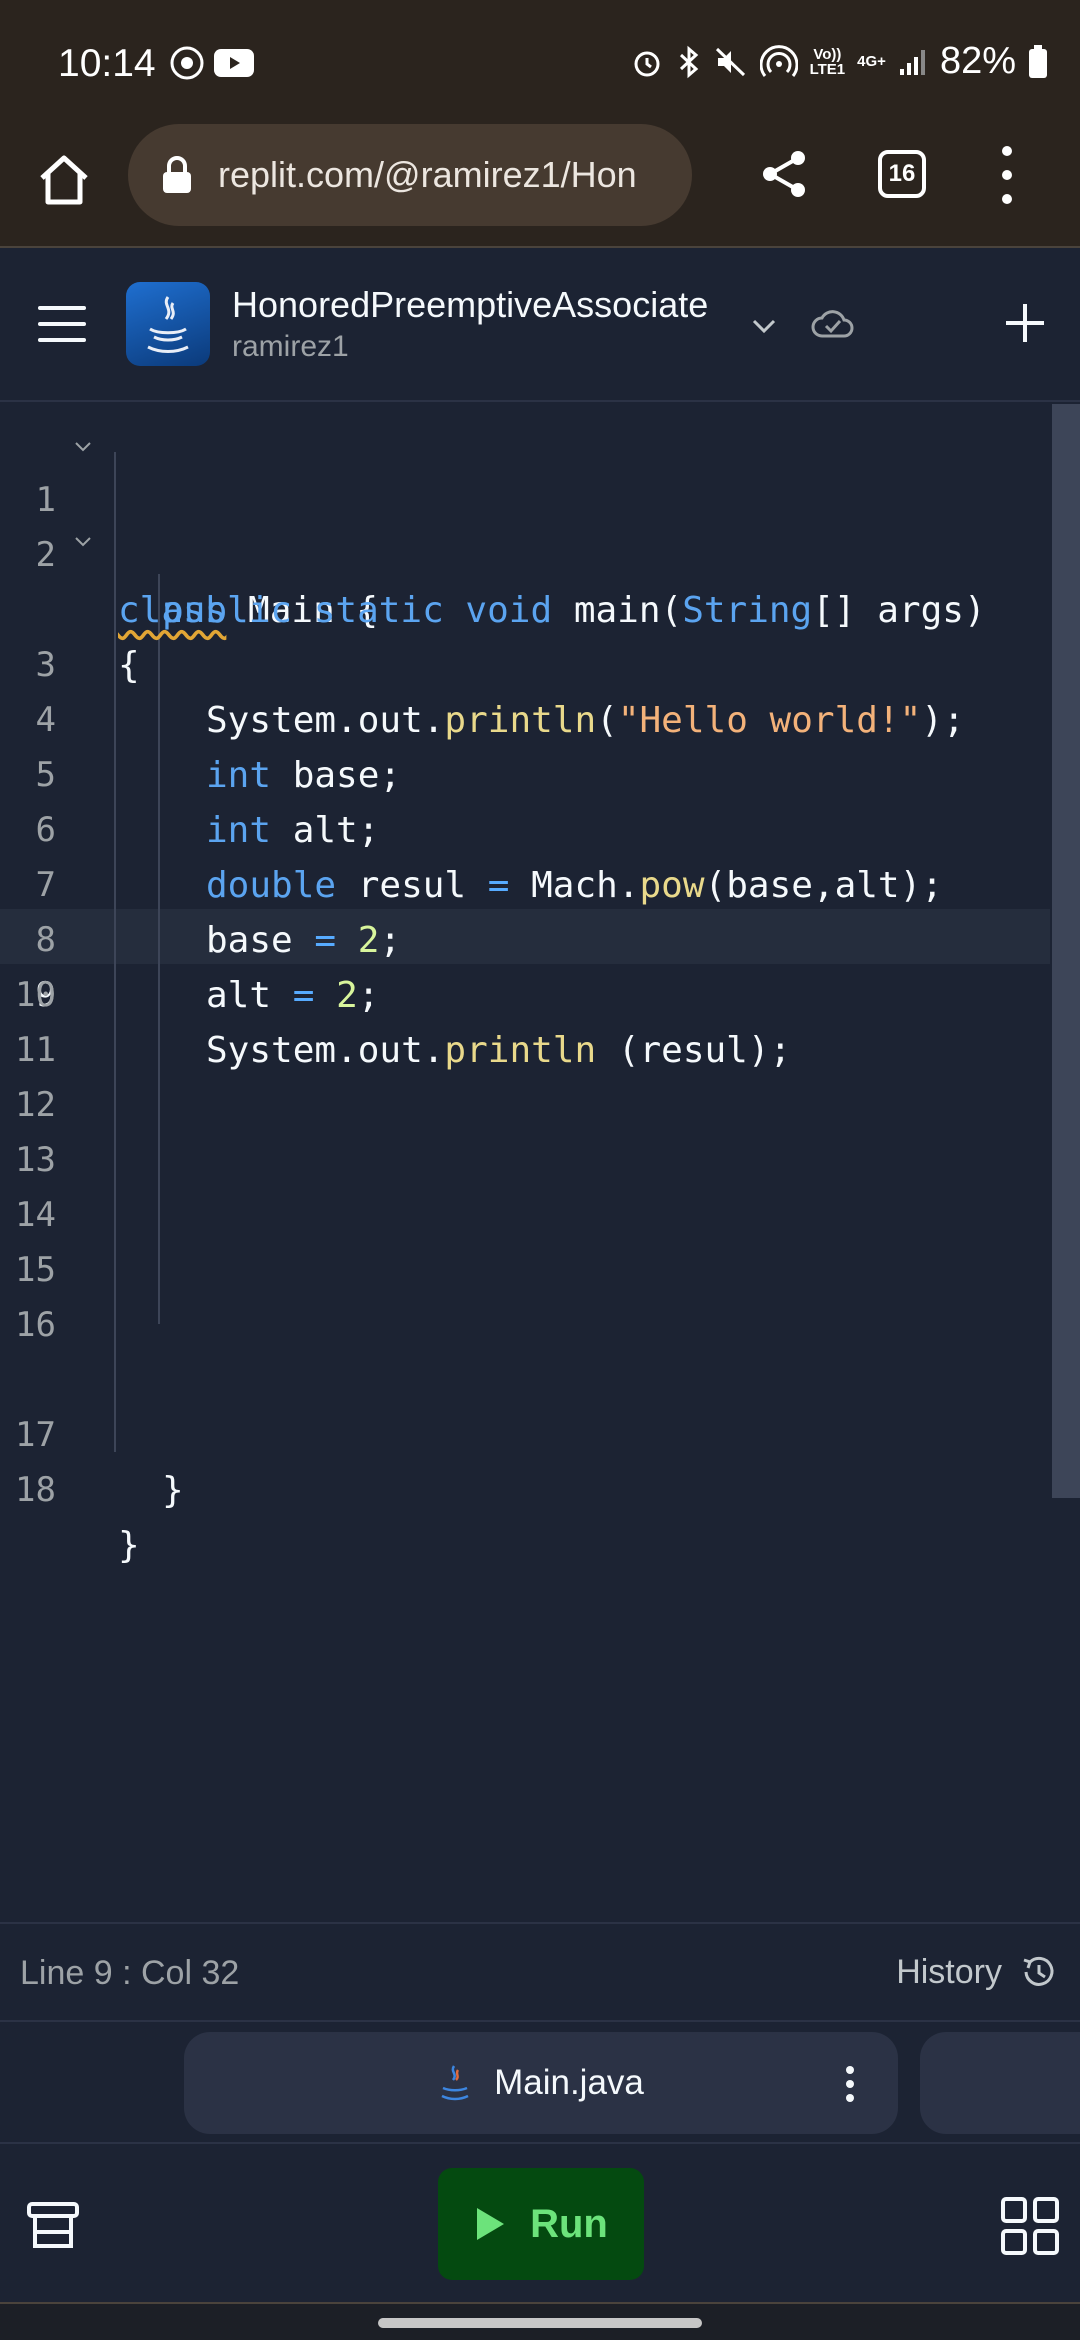  I want to click on browser-menu-icon, so click(1007, 175).